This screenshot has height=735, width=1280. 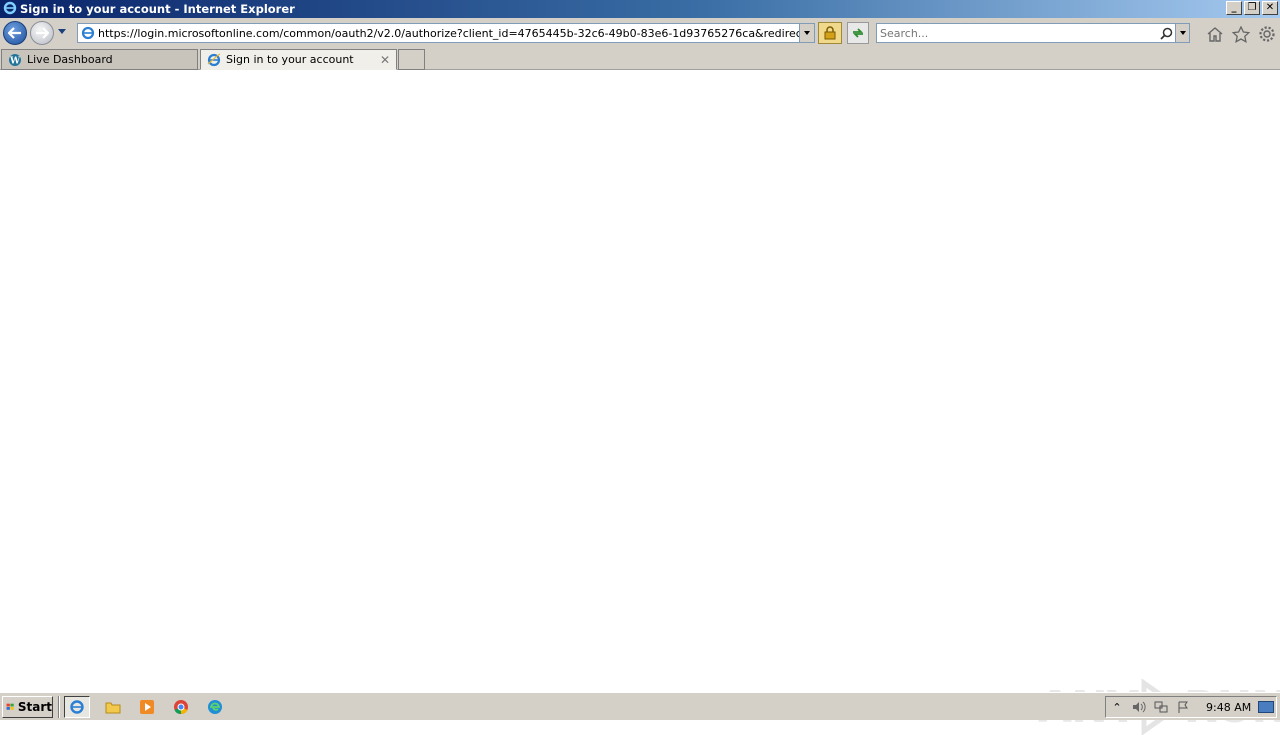 I want to click on network-icon, so click(x=1161, y=707).